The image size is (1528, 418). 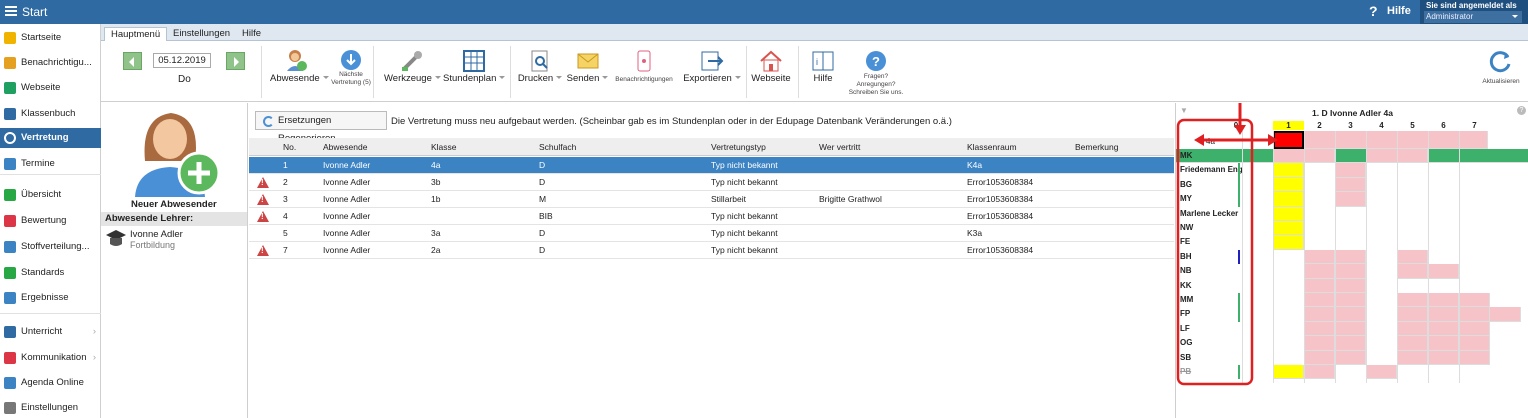 What do you see at coordinates (295, 78) in the screenshot?
I see `absent-label: Abwesende` at bounding box center [295, 78].